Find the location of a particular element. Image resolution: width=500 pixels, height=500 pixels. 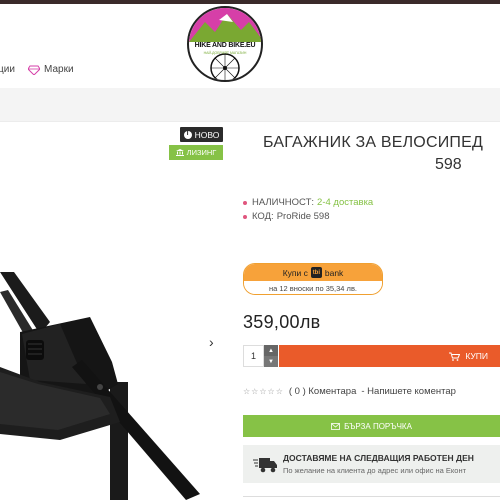

tbi-logo-icon: tbi is located at coordinates (316, 272).